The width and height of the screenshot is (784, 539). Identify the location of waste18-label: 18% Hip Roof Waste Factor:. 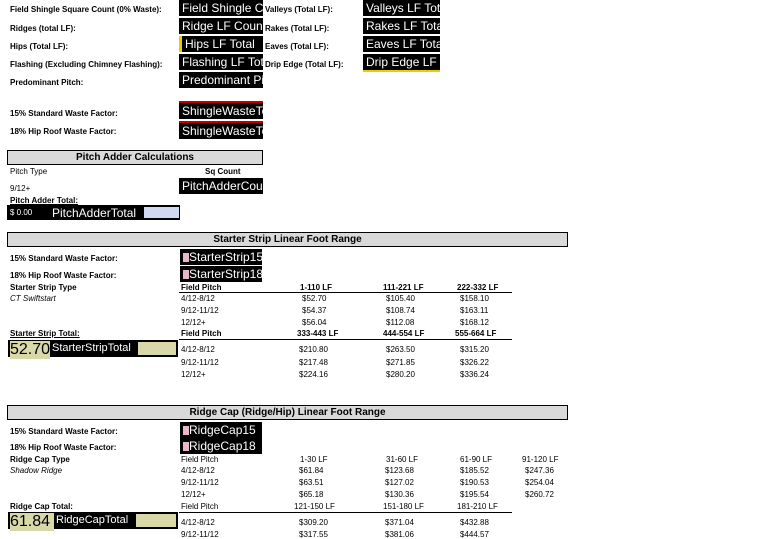
(63, 131).